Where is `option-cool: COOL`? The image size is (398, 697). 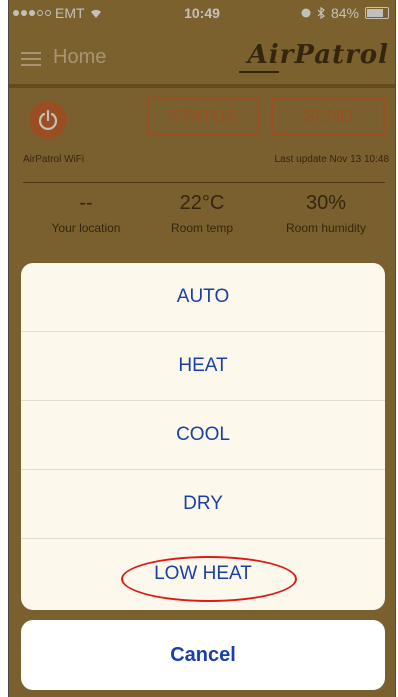 option-cool: COOL is located at coordinates (203, 435).